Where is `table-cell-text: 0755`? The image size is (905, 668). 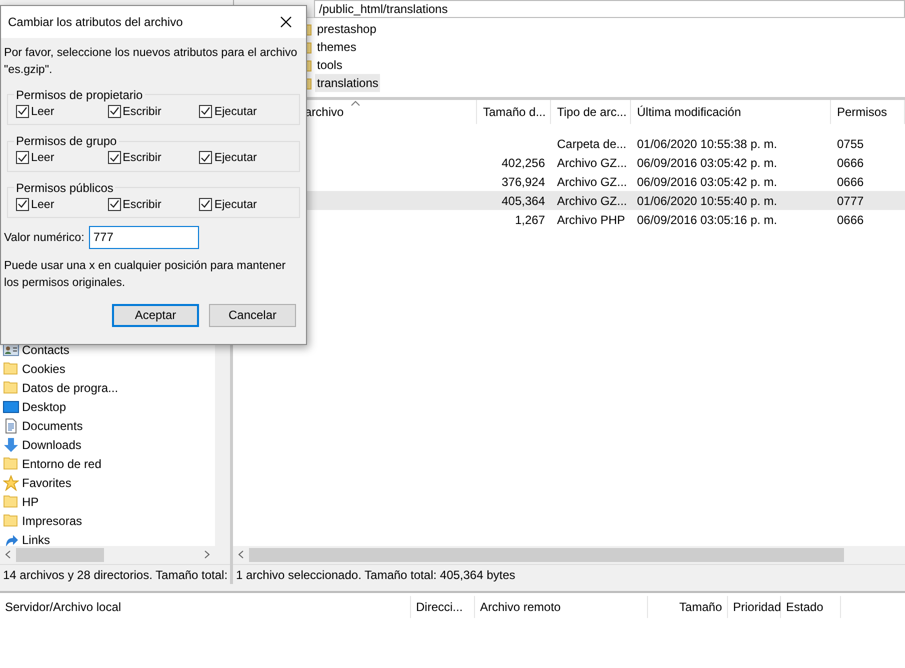
table-cell-text: 0755 is located at coordinates (850, 144).